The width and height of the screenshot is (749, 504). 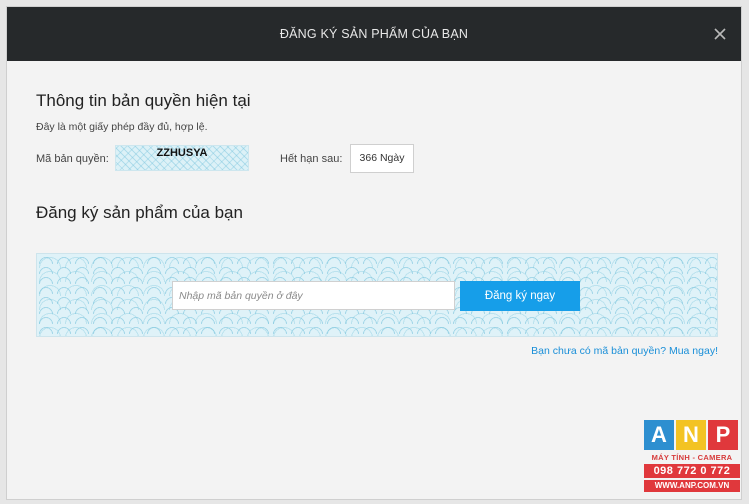 What do you see at coordinates (122, 127) in the screenshot?
I see `license-description: Đây là một giấy phép đầy đủ, hợp lệ.` at bounding box center [122, 127].